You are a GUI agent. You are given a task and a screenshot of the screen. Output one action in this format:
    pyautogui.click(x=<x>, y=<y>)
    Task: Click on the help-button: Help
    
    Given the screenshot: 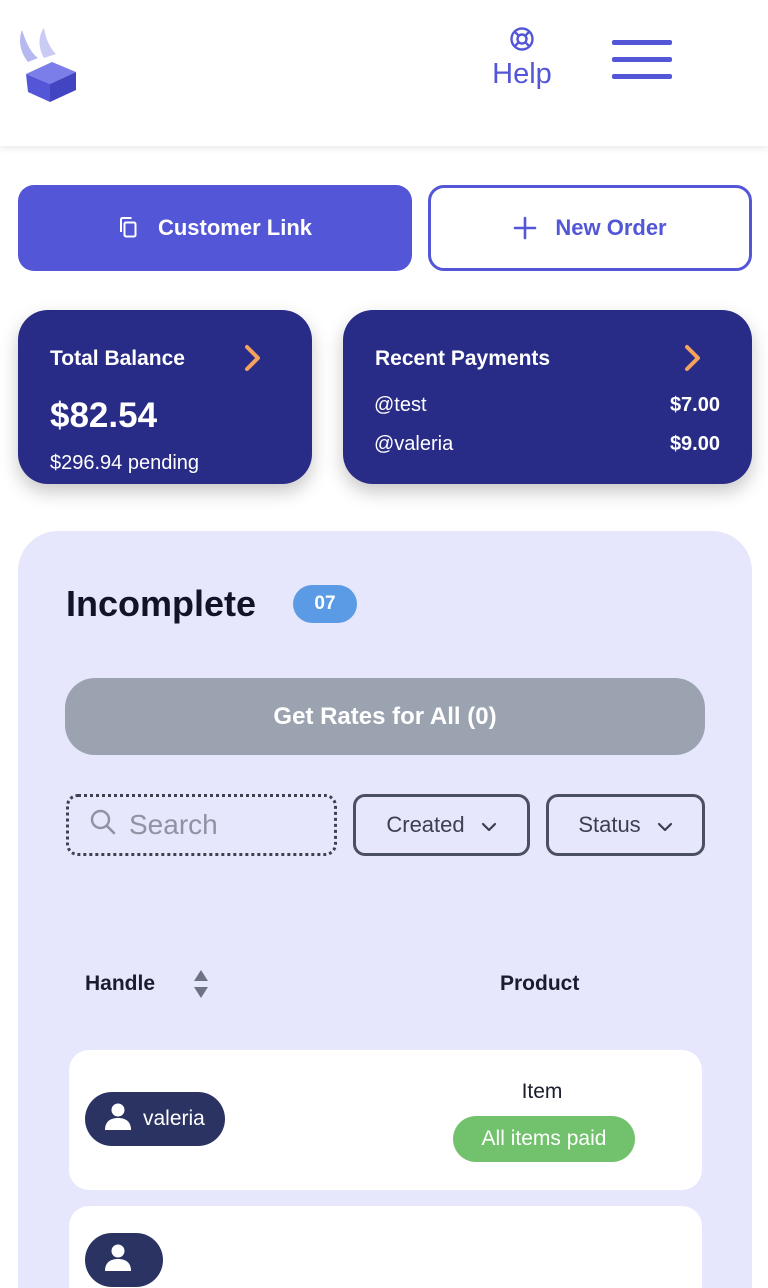 What is the action you would take?
    pyautogui.click(x=522, y=64)
    